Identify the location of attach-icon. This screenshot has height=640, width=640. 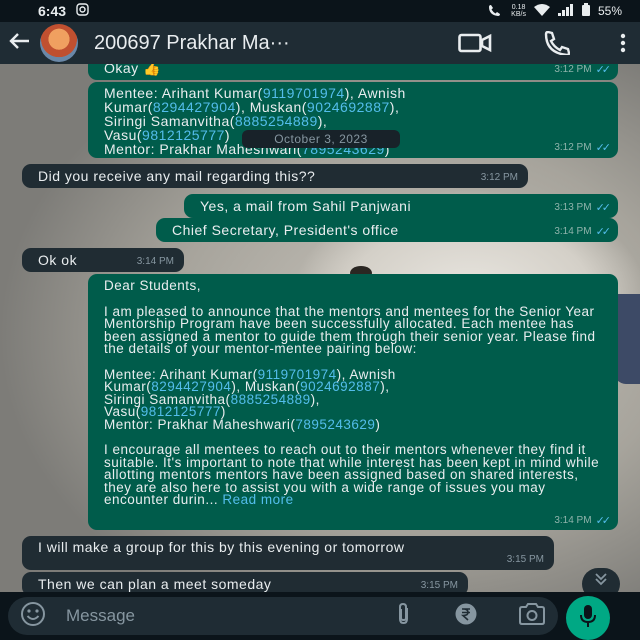
(404, 616).